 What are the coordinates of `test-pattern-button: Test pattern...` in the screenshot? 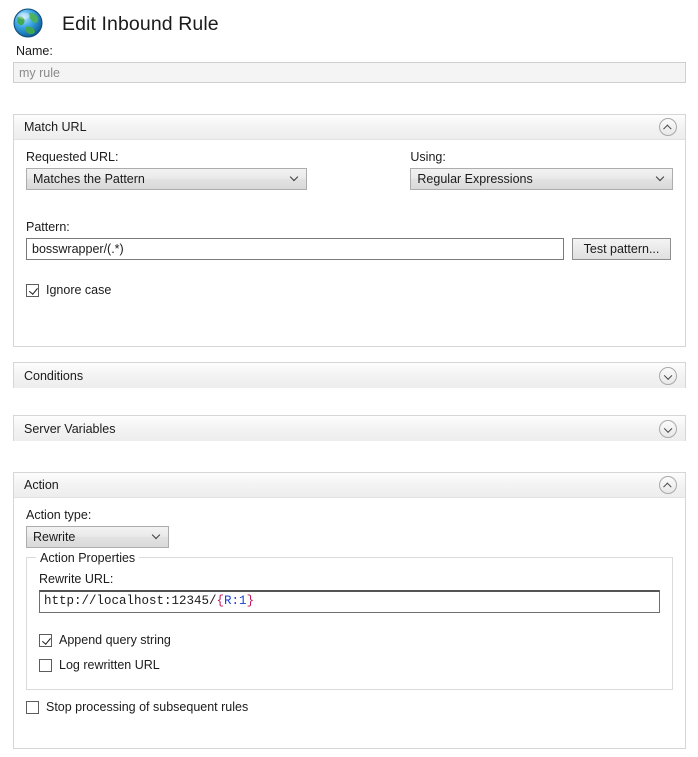 It's located at (621, 249).